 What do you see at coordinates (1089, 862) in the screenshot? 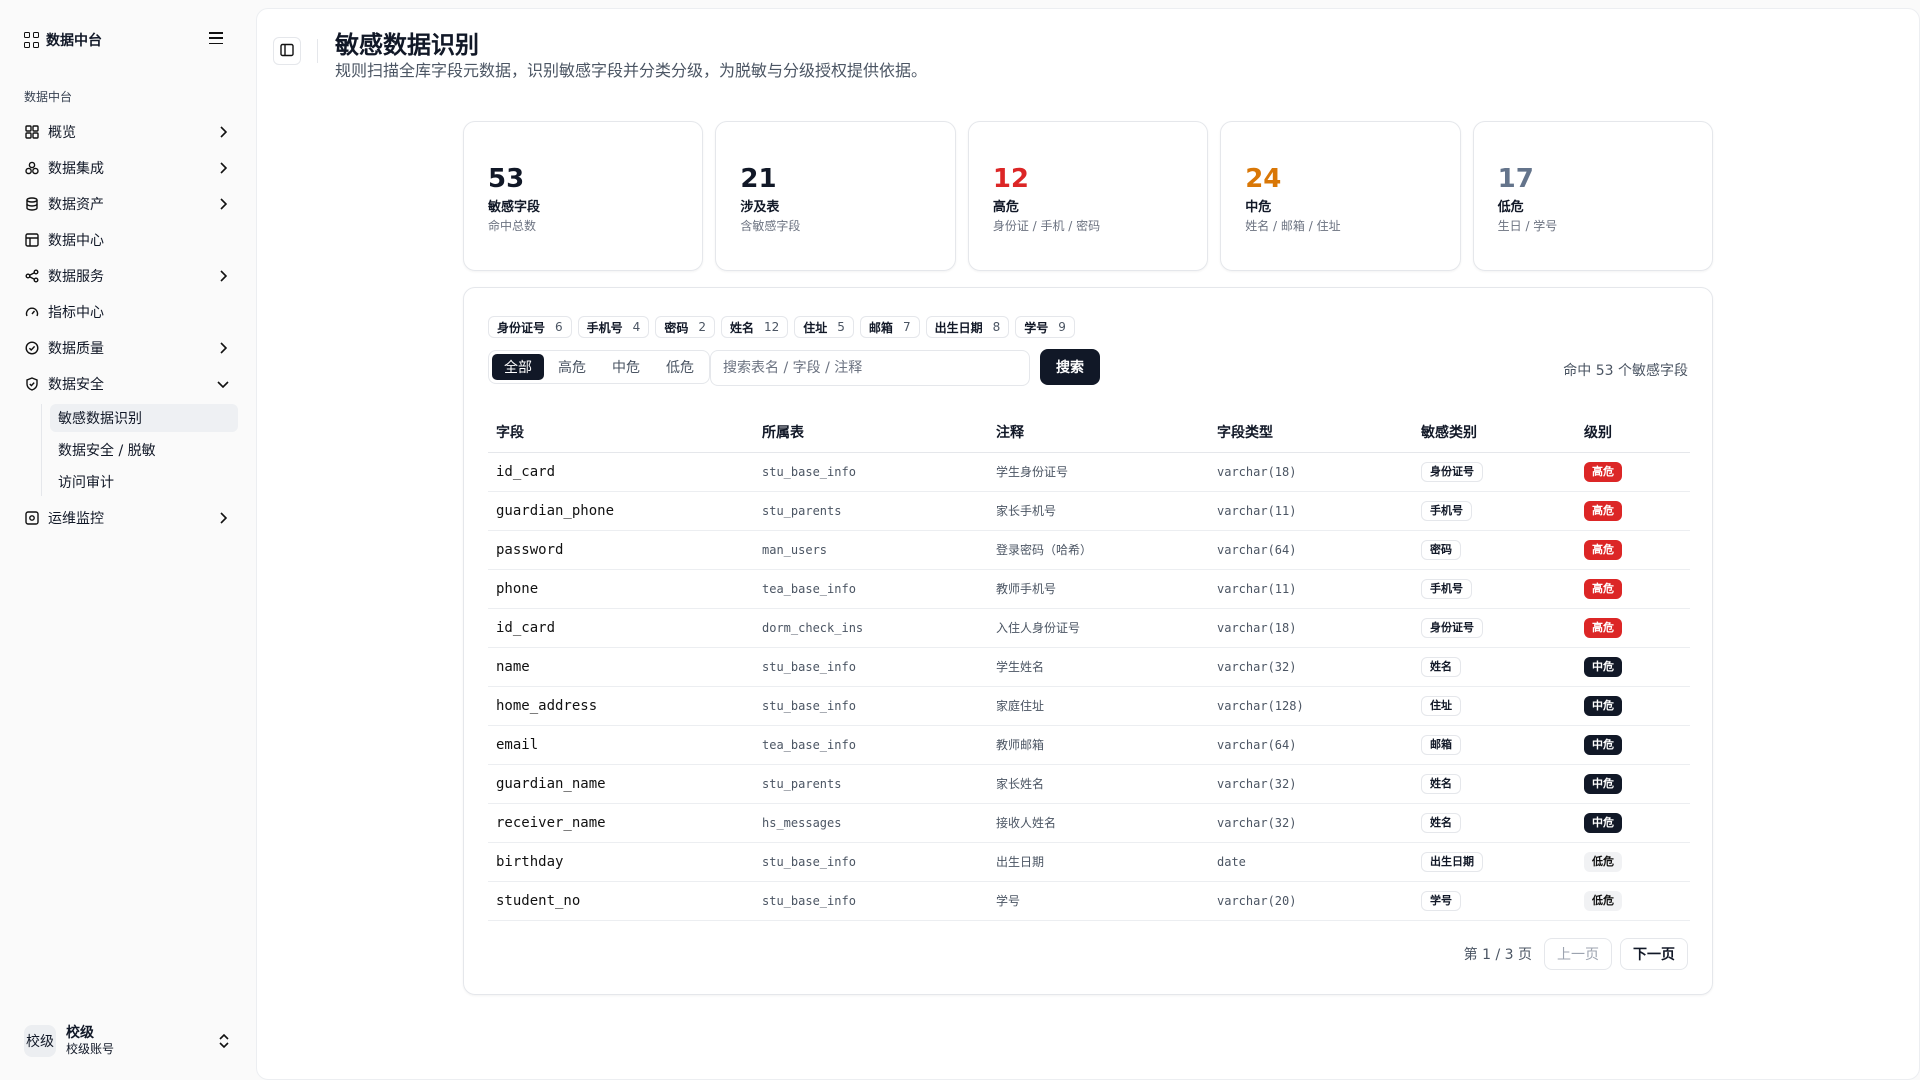
I see `table-row: birthday stu_base_info 出生日期 date 出生日期 低危` at bounding box center [1089, 862].